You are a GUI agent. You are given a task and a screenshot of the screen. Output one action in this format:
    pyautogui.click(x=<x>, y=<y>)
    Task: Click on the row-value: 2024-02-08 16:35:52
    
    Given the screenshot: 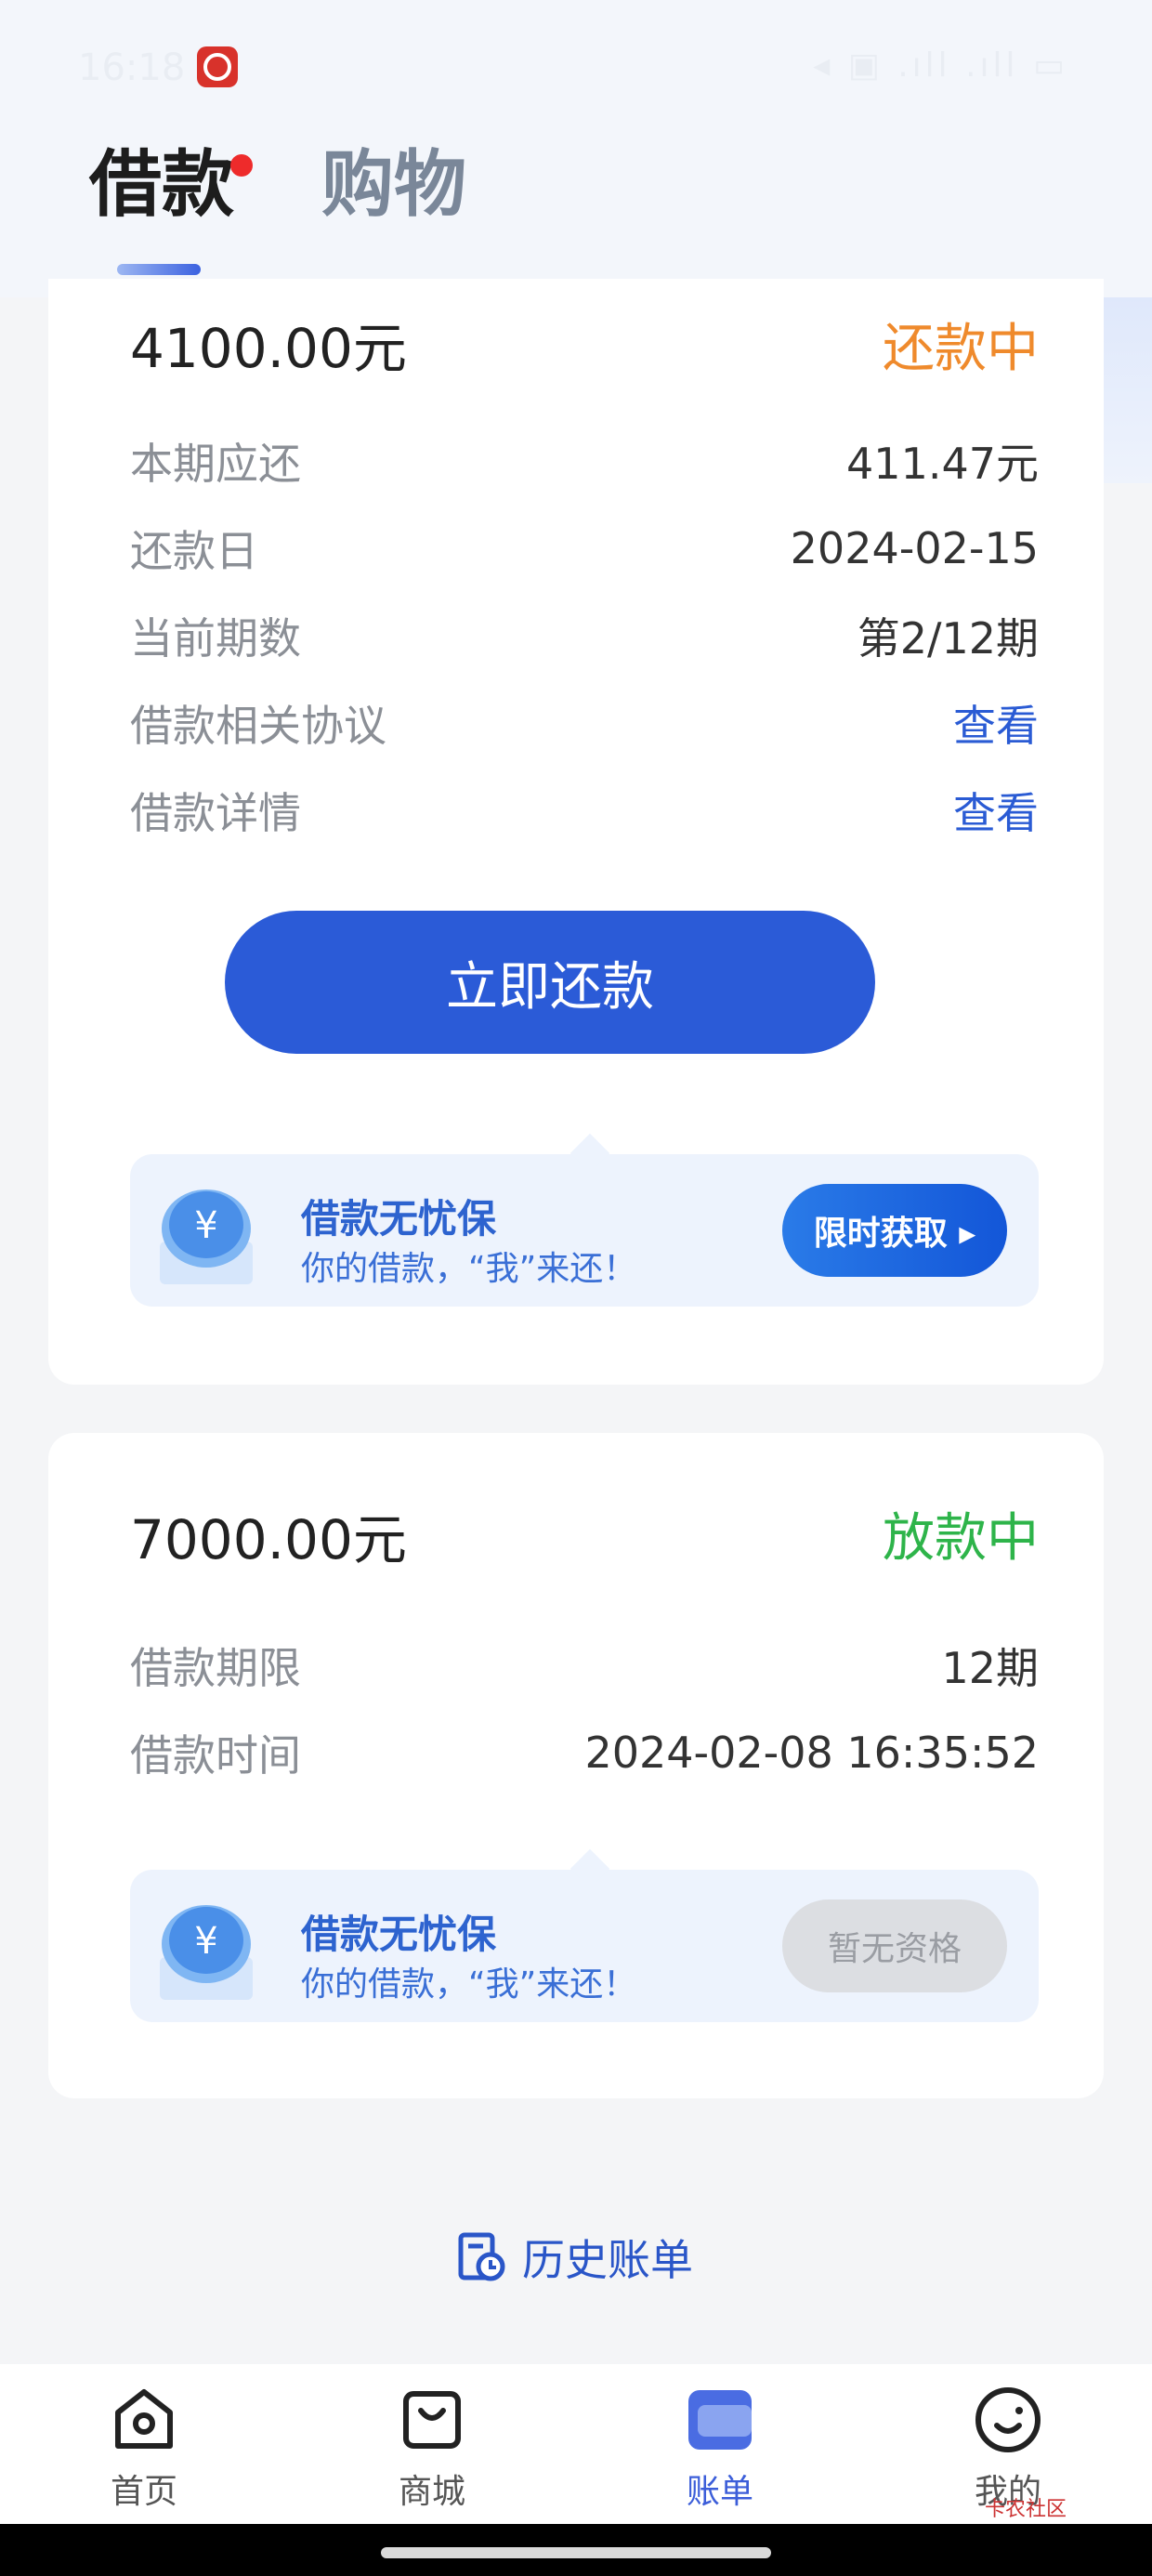 What is the action you would take?
    pyautogui.click(x=811, y=1753)
    